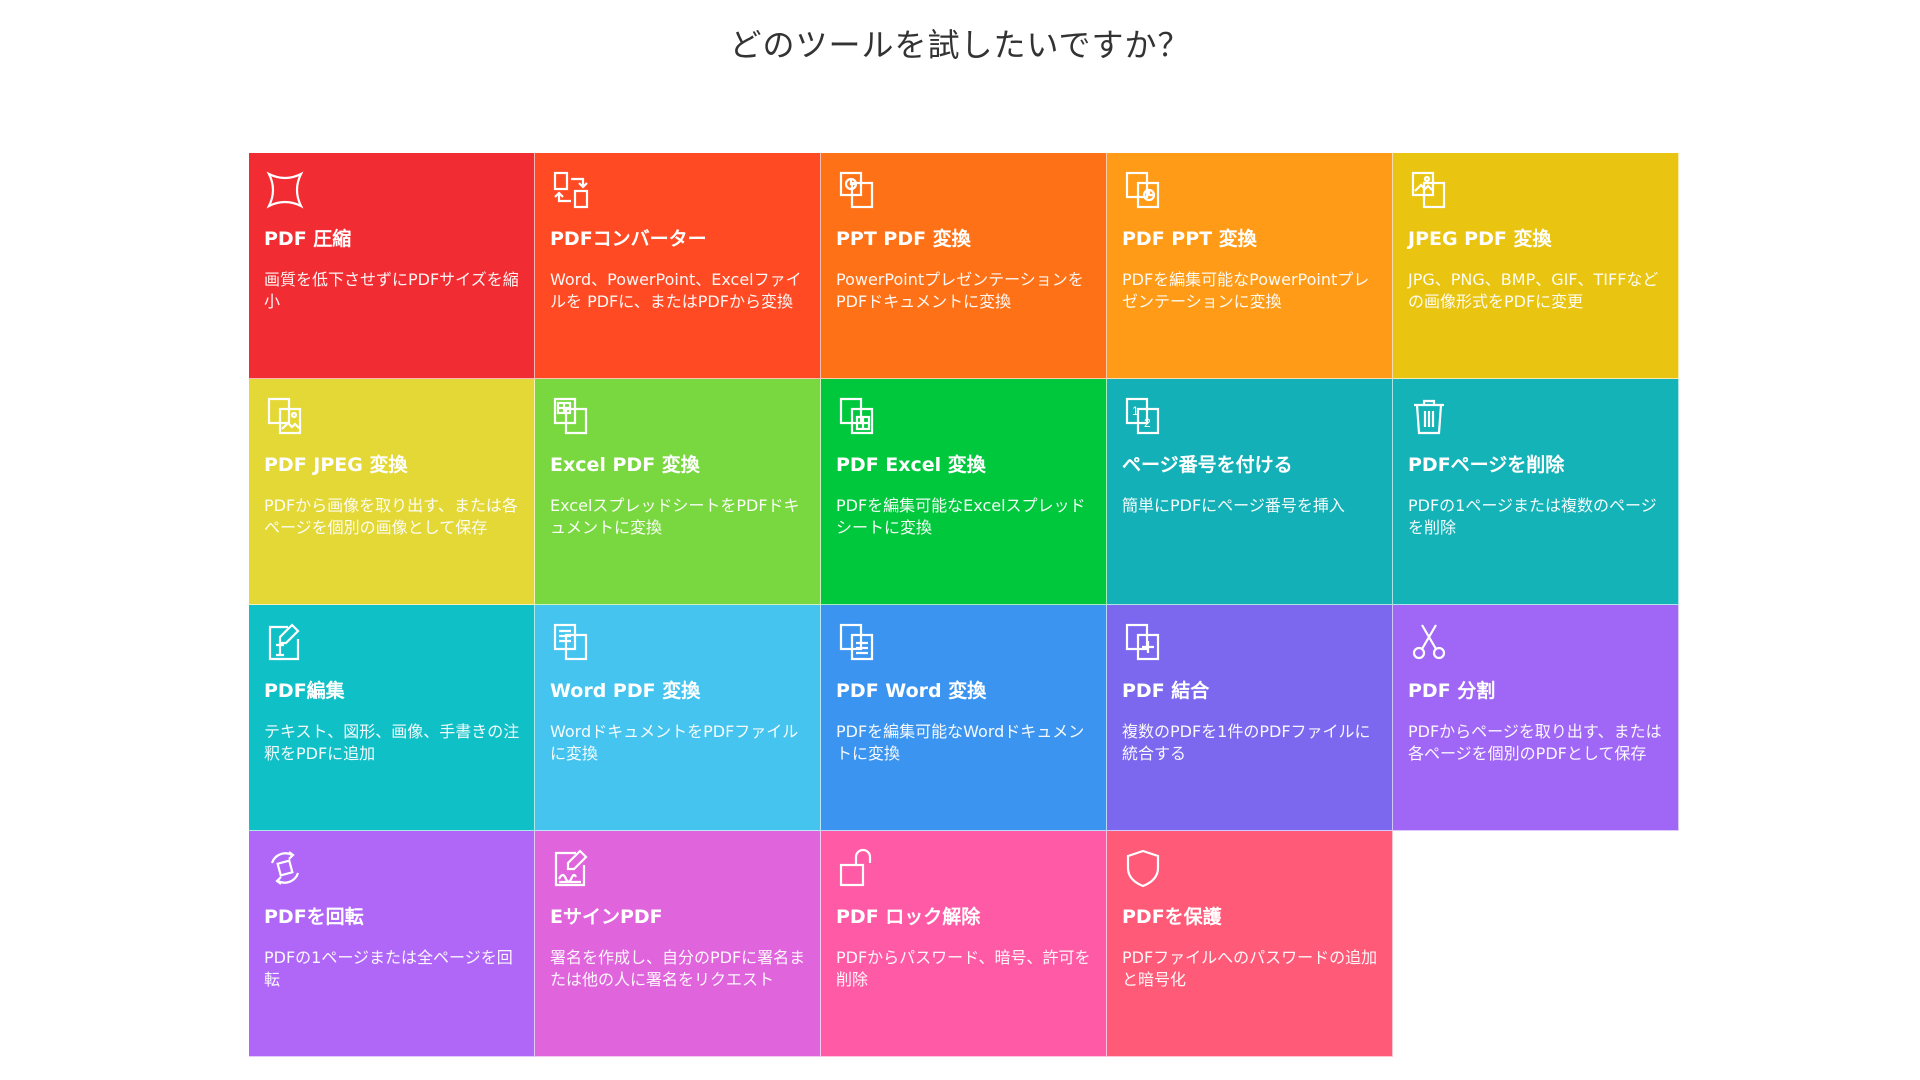 This screenshot has height=1080, width=1920. What do you see at coordinates (1250, 718) in the screenshot?
I see `tool-tile-pdf-merge: PDF 結合 複数のPDFを1件のPDFファイルに統合する` at bounding box center [1250, 718].